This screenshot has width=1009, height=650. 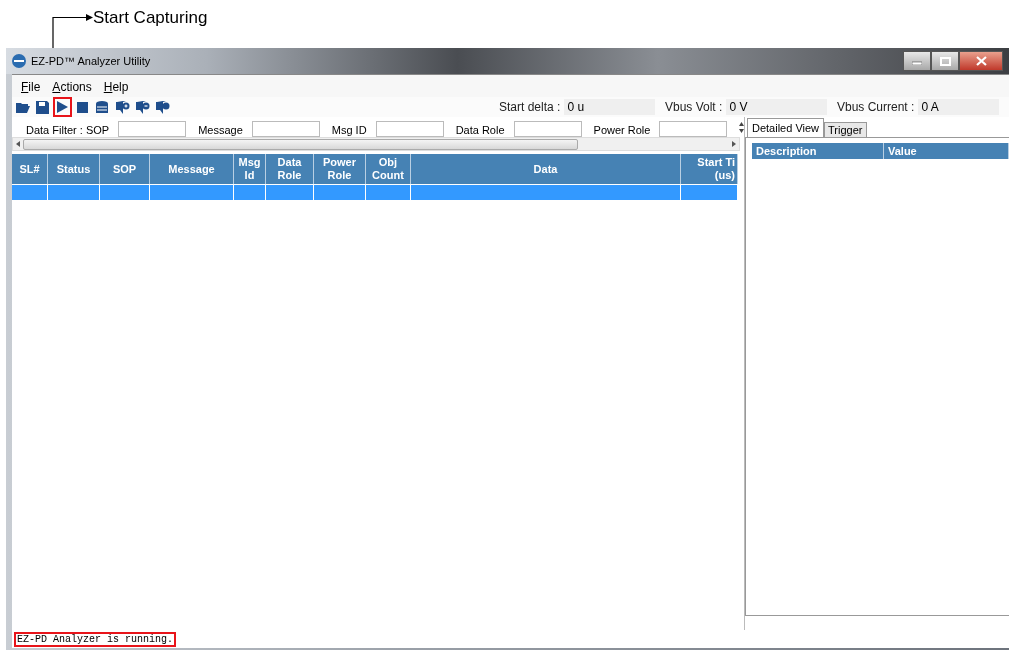 What do you see at coordinates (30, 169) in the screenshot?
I see `column-header: SL#` at bounding box center [30, 169].